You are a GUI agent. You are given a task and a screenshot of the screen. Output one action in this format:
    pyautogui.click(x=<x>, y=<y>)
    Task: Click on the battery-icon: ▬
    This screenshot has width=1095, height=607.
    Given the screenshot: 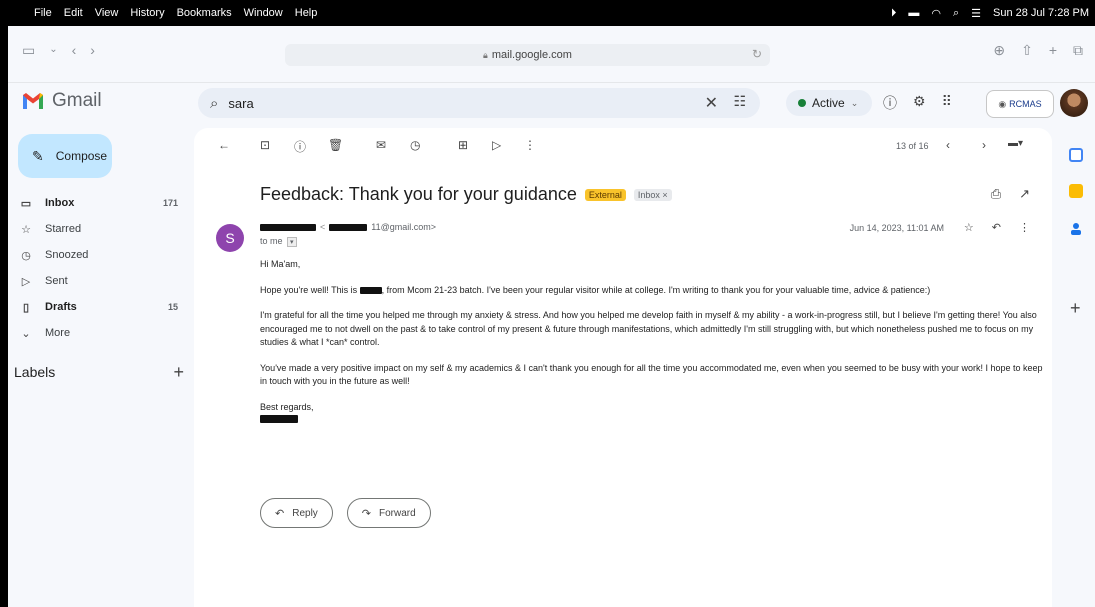 What is the action you would take?
    pyautogui.click(x=913, y=13)
    